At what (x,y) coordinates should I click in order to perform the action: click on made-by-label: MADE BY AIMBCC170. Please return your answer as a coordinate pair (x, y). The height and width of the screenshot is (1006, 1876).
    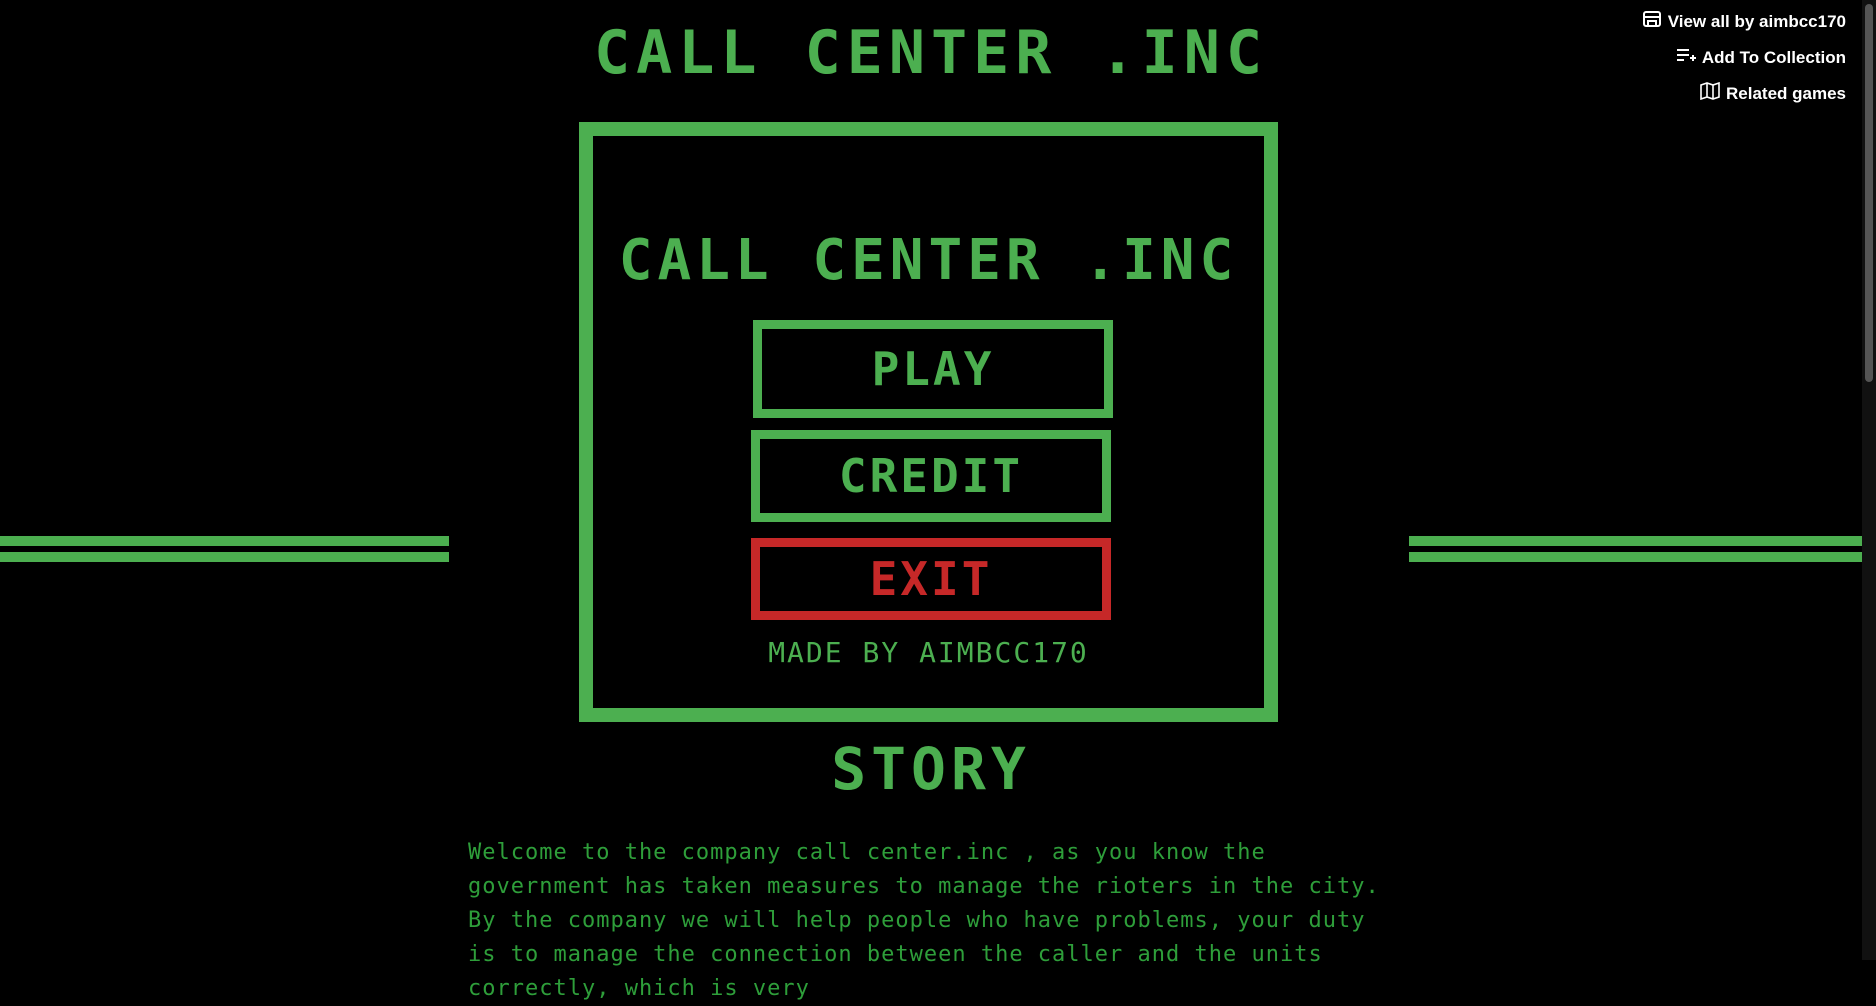
    Looking at the image, I should click on (928, 652).